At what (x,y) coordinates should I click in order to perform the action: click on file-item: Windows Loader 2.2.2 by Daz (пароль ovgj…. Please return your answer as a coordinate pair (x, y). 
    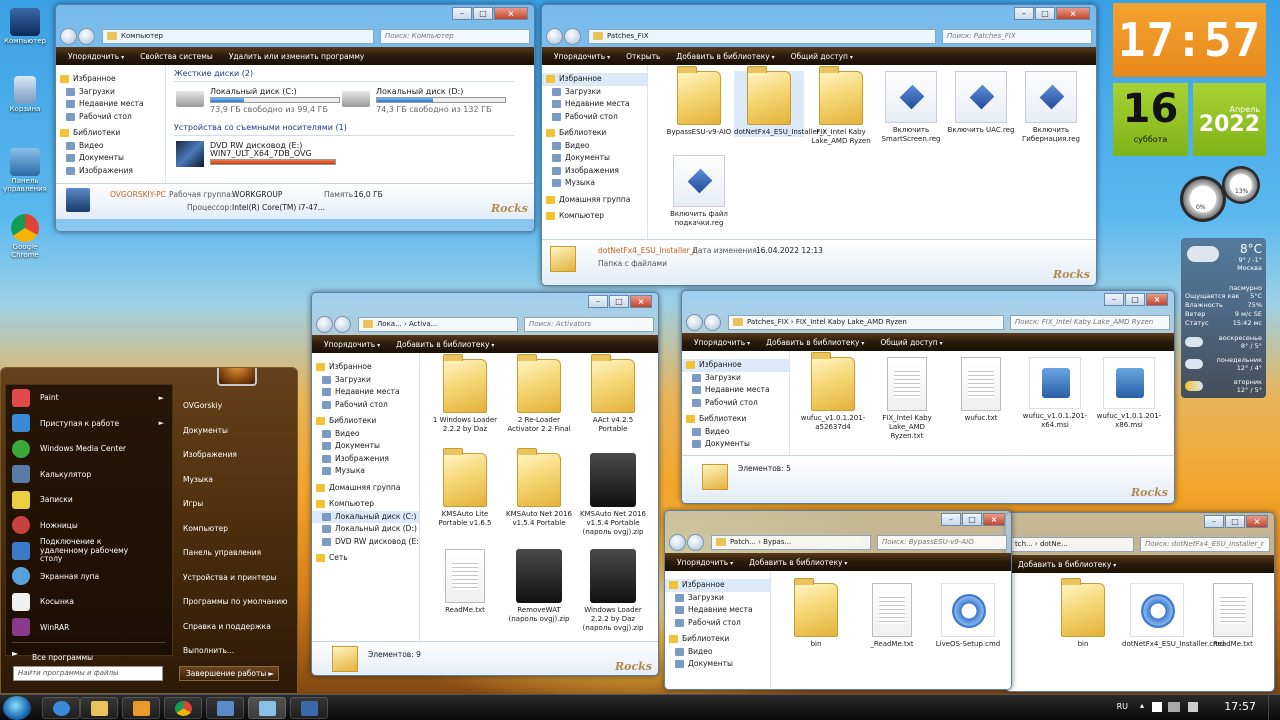
    Looking at the image, I should click on (613, 590).